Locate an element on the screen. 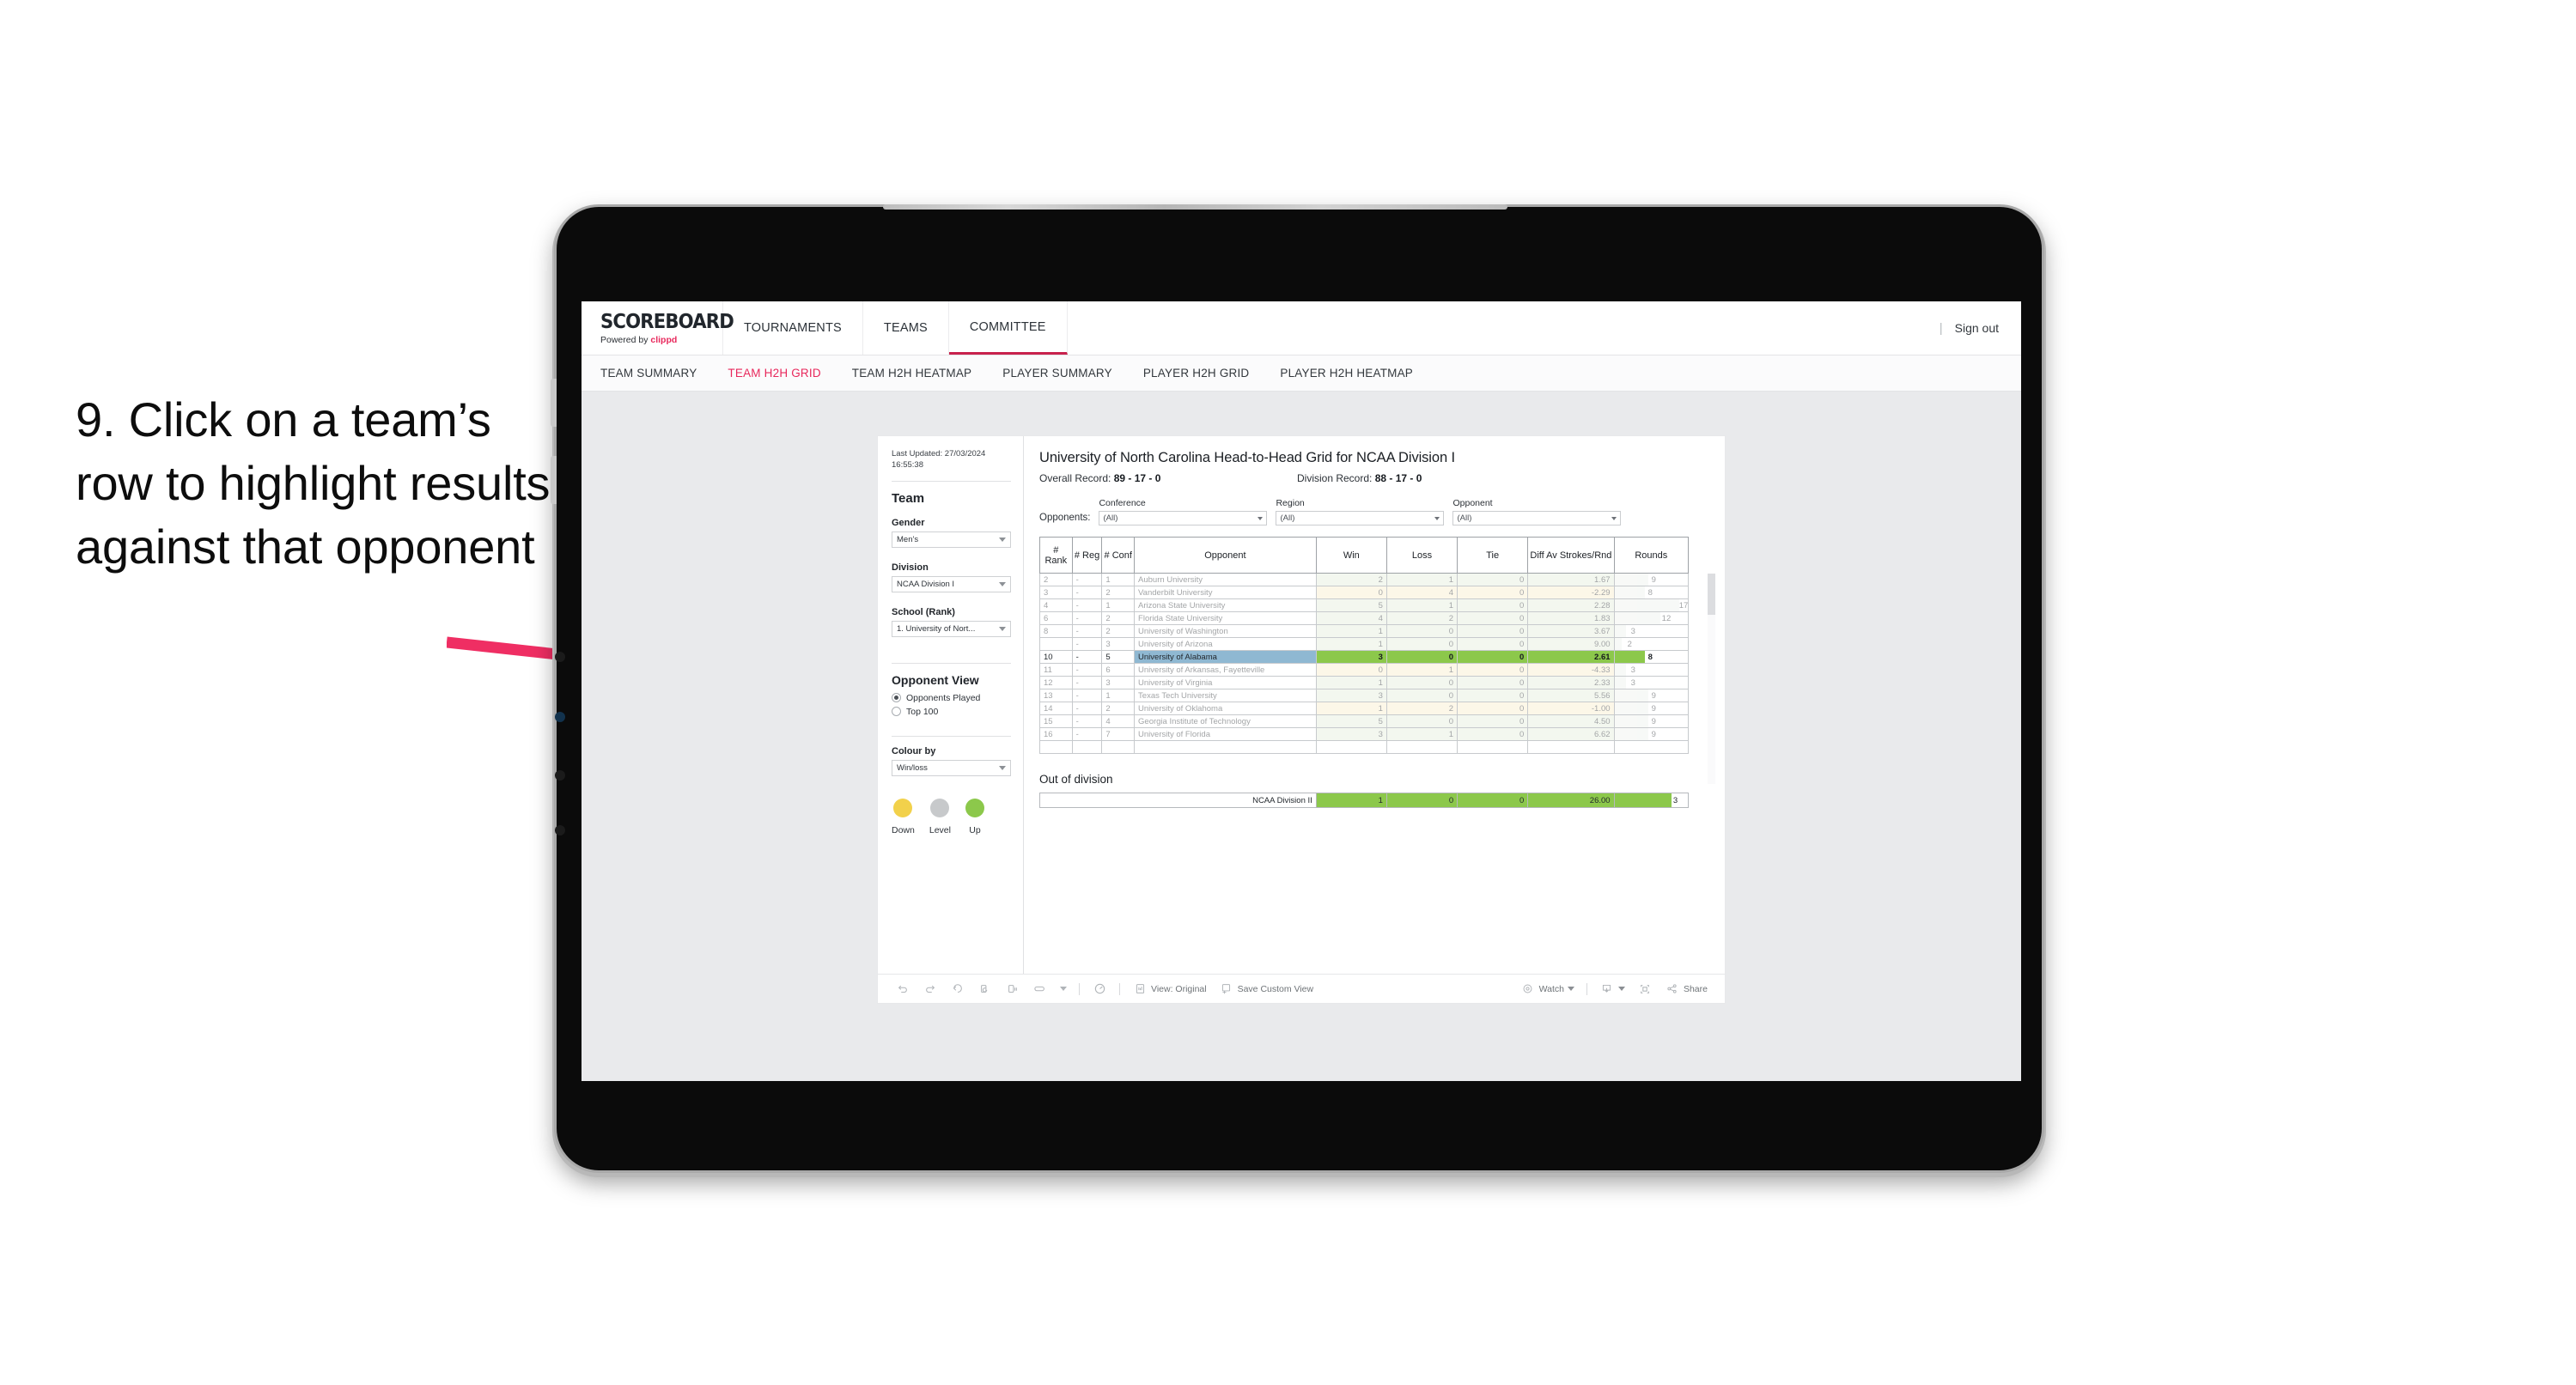 This screenshot has height=1385, width=2576. col-rank-label: # Rank is located at coordinates (1056, 555).